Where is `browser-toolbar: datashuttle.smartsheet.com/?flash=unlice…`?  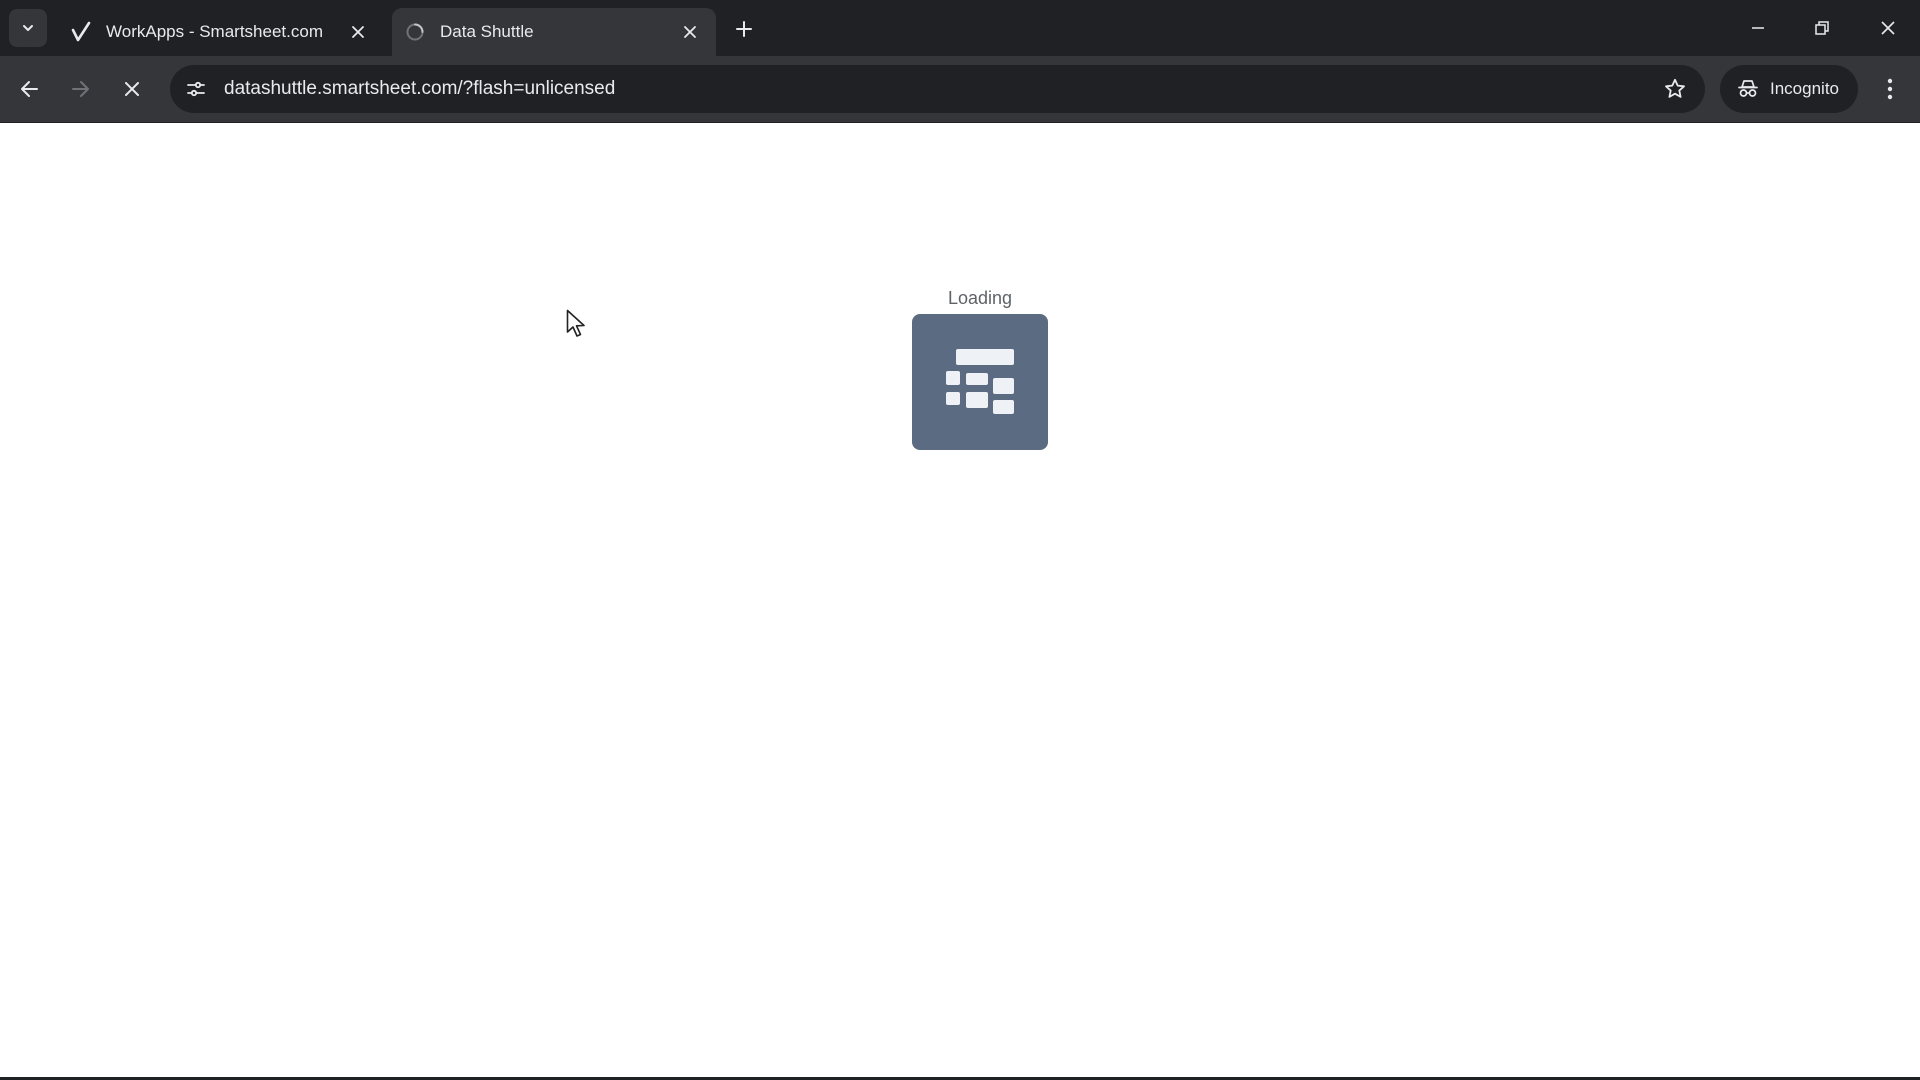
browser-toolbar: datashuttle.smartsheet.com/?flash=unlice… is located at coordinates (960, 89).